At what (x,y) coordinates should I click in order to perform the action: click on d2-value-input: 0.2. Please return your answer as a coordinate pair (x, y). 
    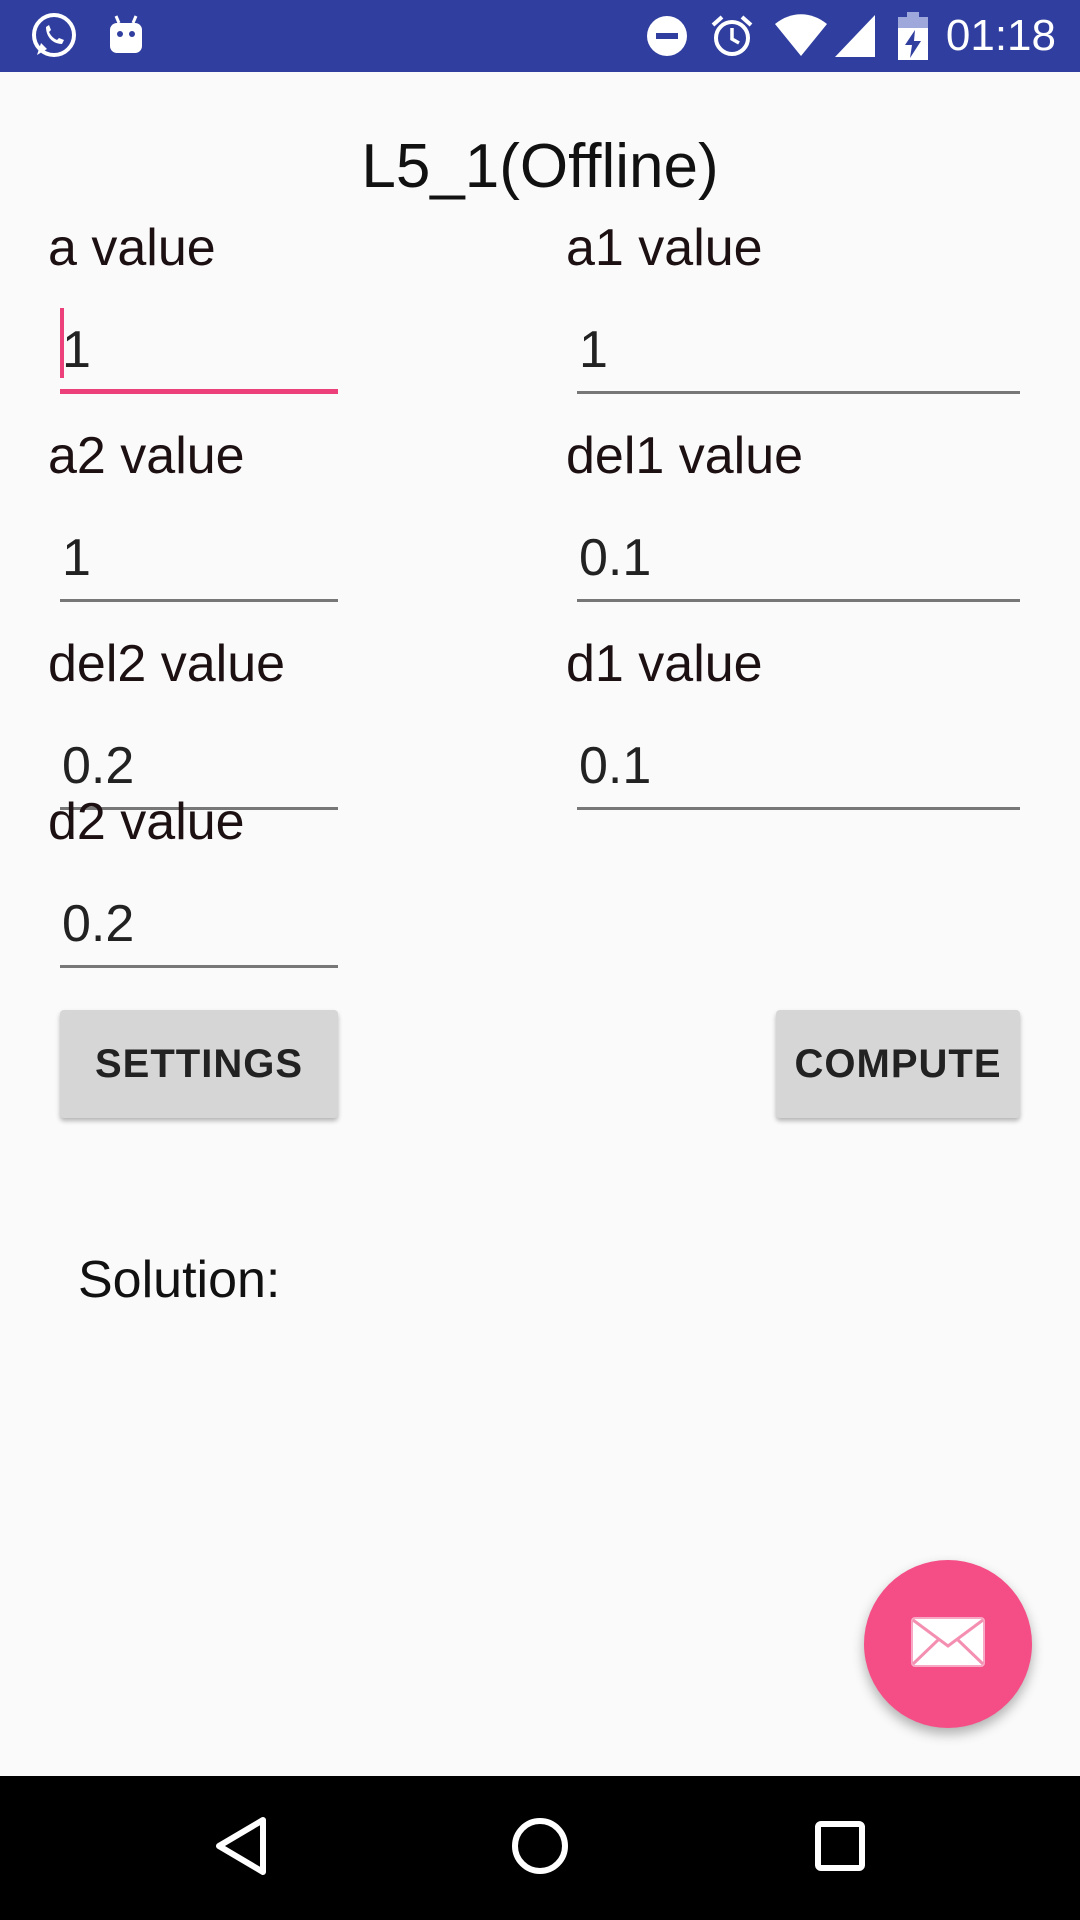
    Looking at the image, I should click on (199, 926).